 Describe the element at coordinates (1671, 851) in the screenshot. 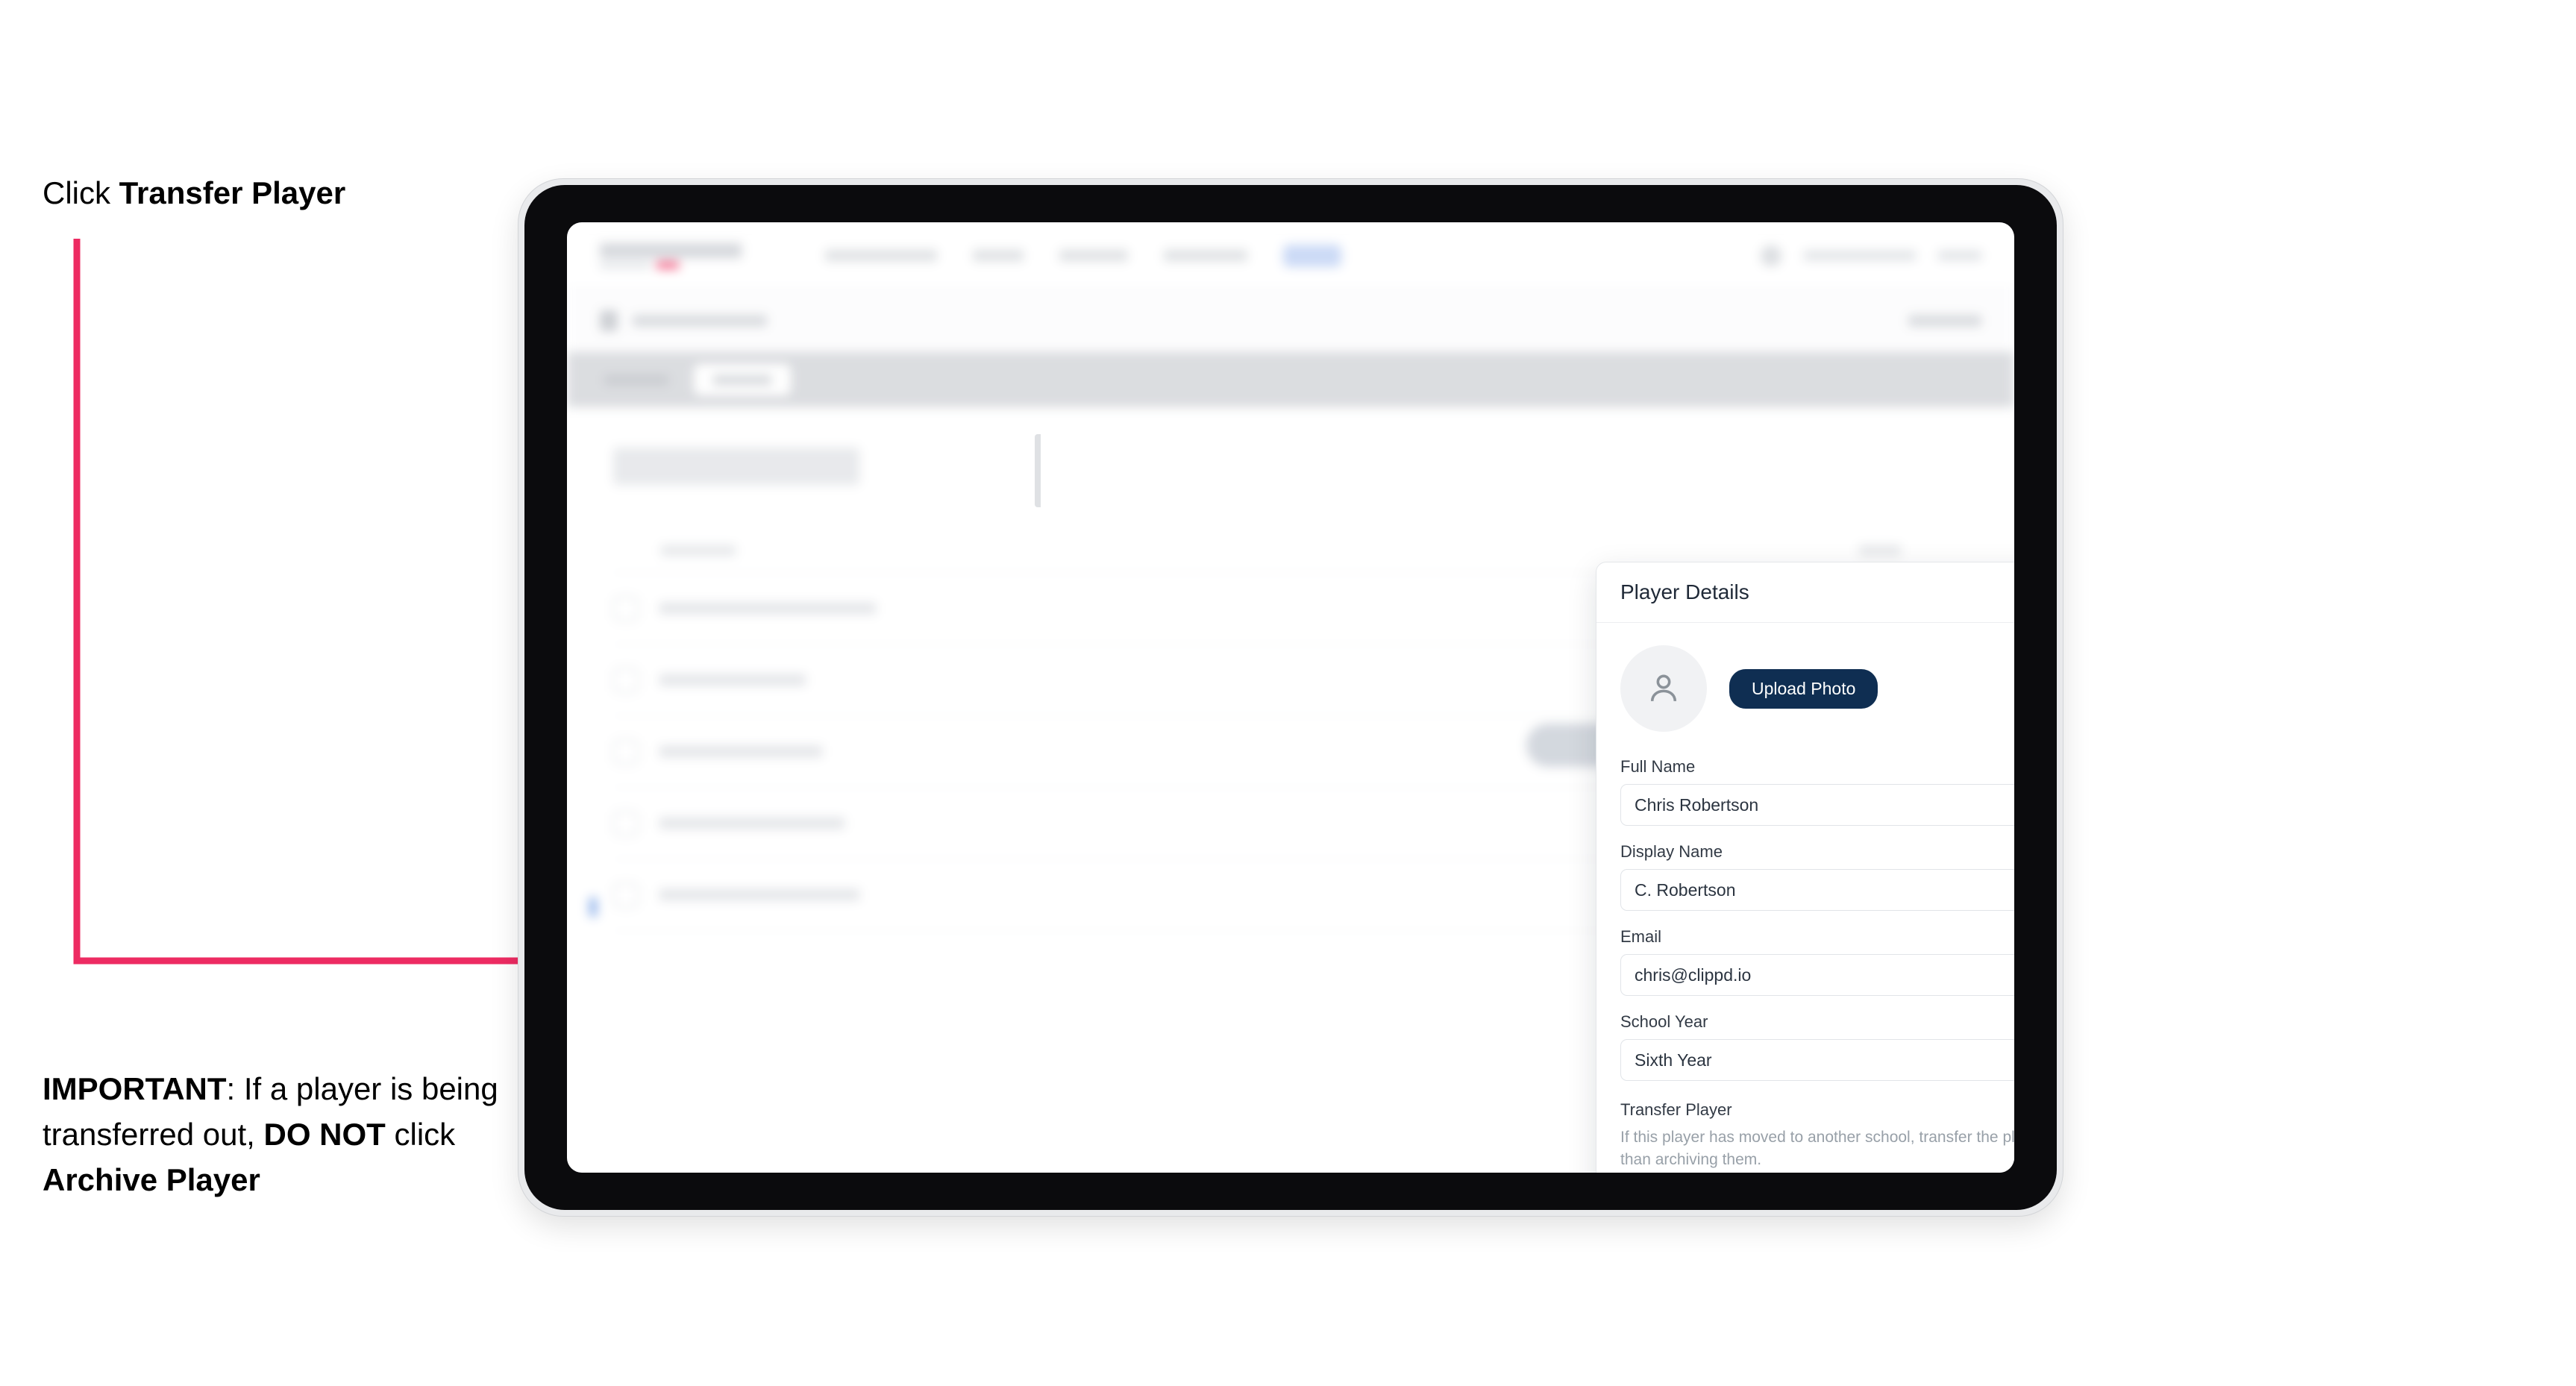

I see `display-name-label: Display Name` at that location.